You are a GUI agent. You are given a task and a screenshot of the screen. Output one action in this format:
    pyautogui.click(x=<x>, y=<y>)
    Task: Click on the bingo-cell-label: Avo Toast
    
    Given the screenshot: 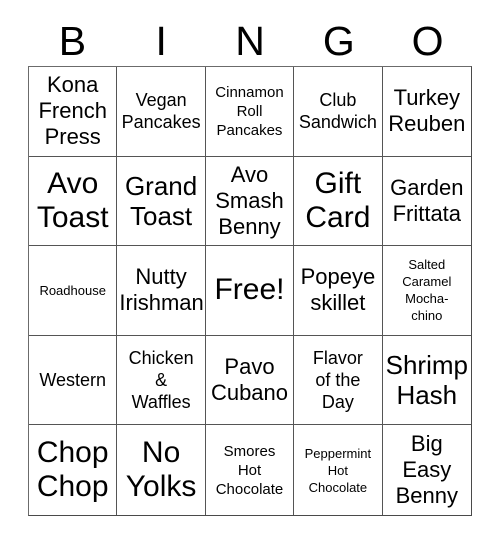 What is the action you would take?
    pyautogui.click(x=72, y=200)
    